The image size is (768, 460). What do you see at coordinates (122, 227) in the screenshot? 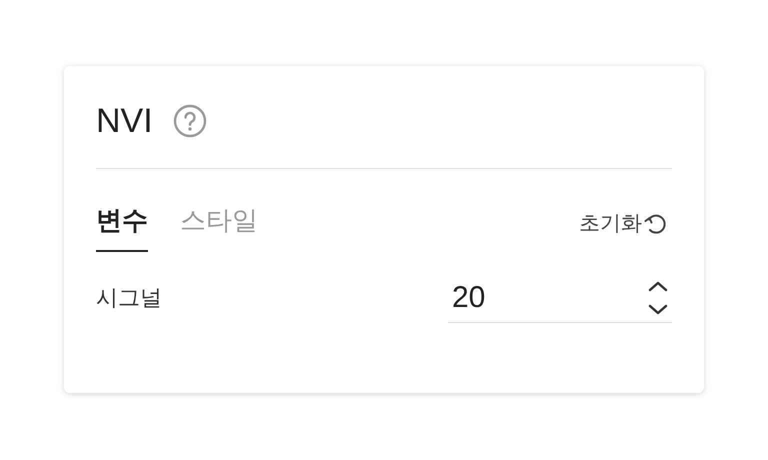
I see `tab: 변수` at bounding box center [122, 227].